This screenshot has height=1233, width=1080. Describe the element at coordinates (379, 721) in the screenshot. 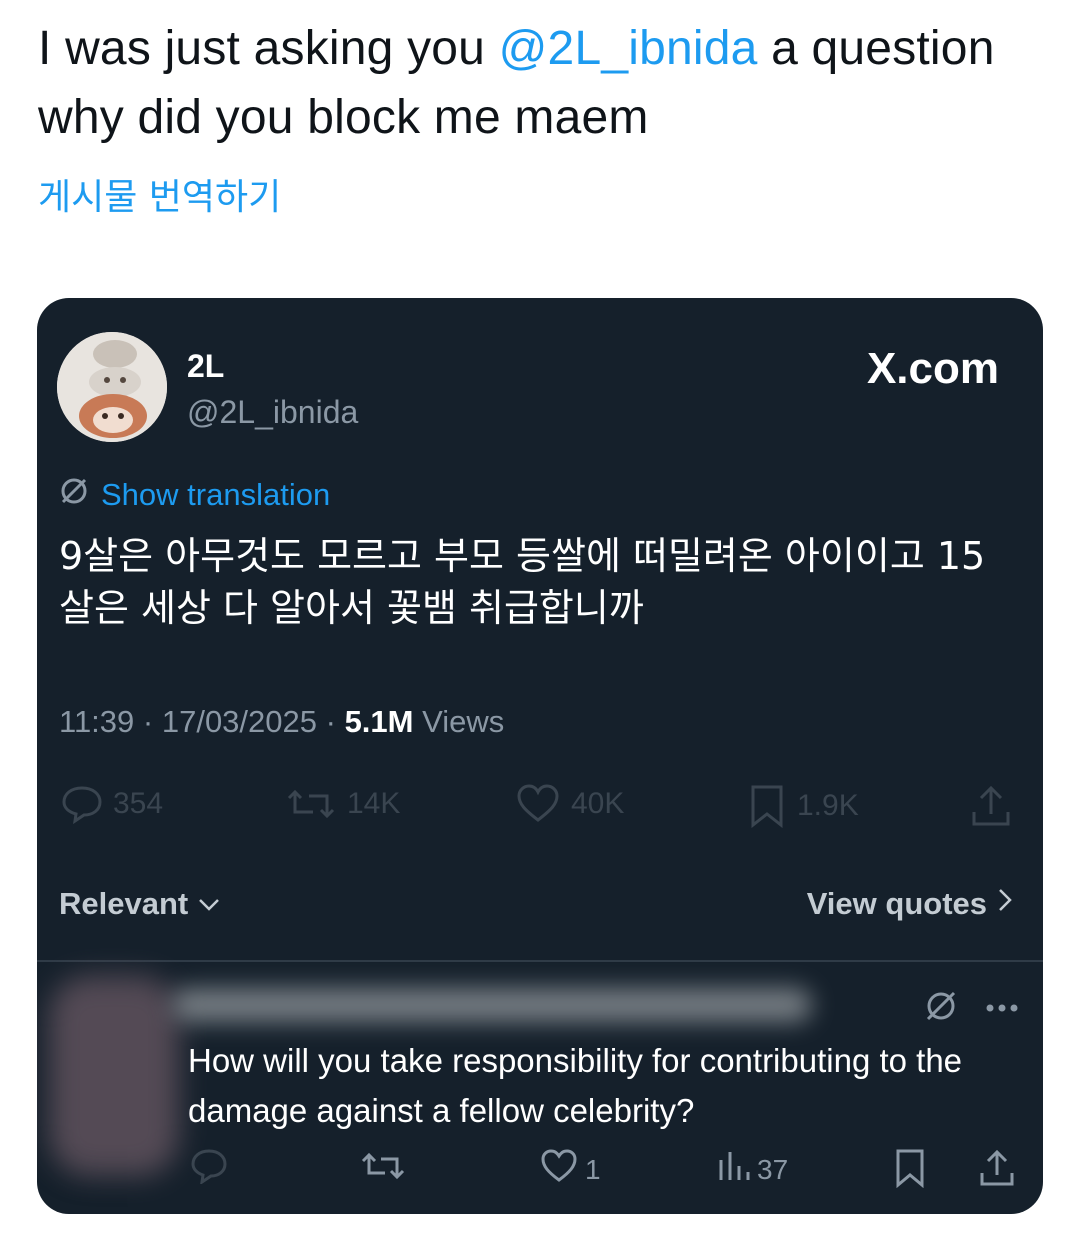

I see `views-count: 5.1M` at that location.